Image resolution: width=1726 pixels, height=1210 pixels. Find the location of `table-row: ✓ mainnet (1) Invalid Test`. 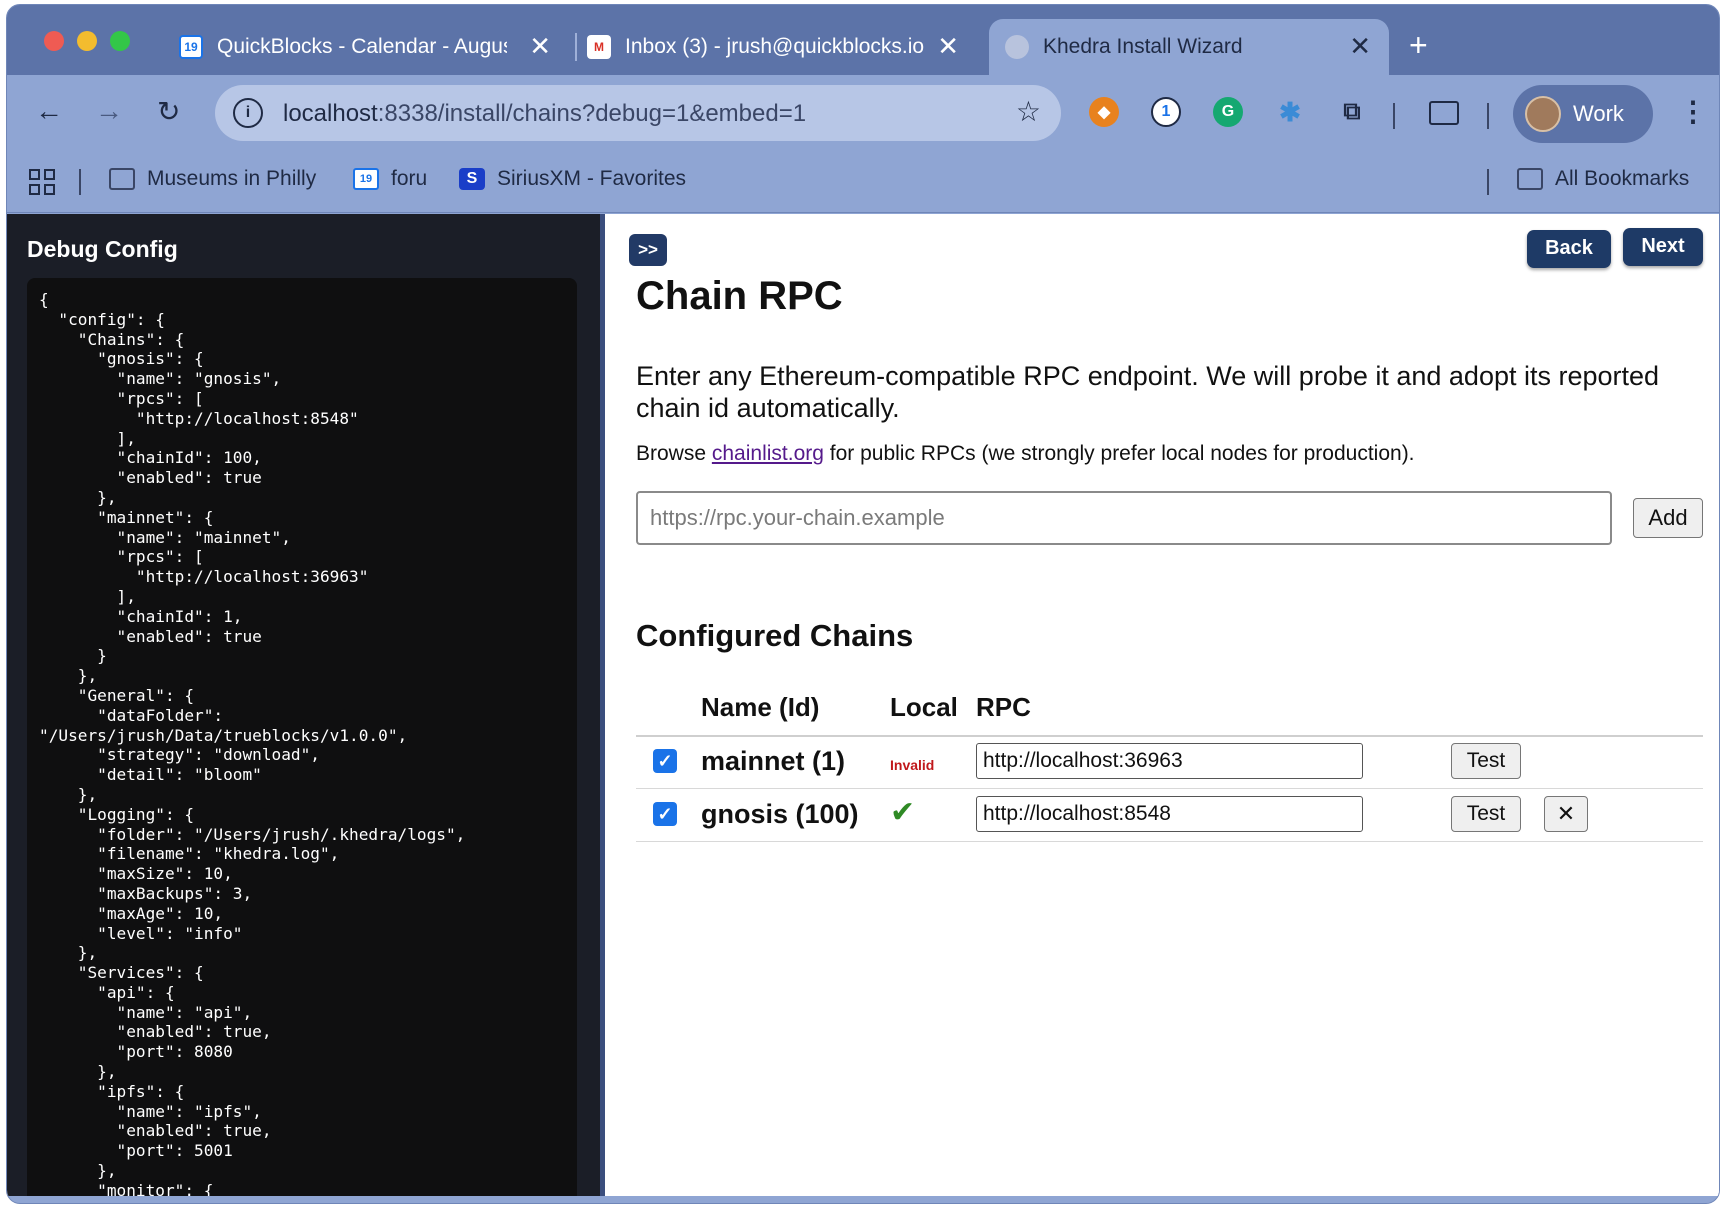

table-row: ✓ mainnet (1) Invalid Test is located at coordinates (1164, 762).